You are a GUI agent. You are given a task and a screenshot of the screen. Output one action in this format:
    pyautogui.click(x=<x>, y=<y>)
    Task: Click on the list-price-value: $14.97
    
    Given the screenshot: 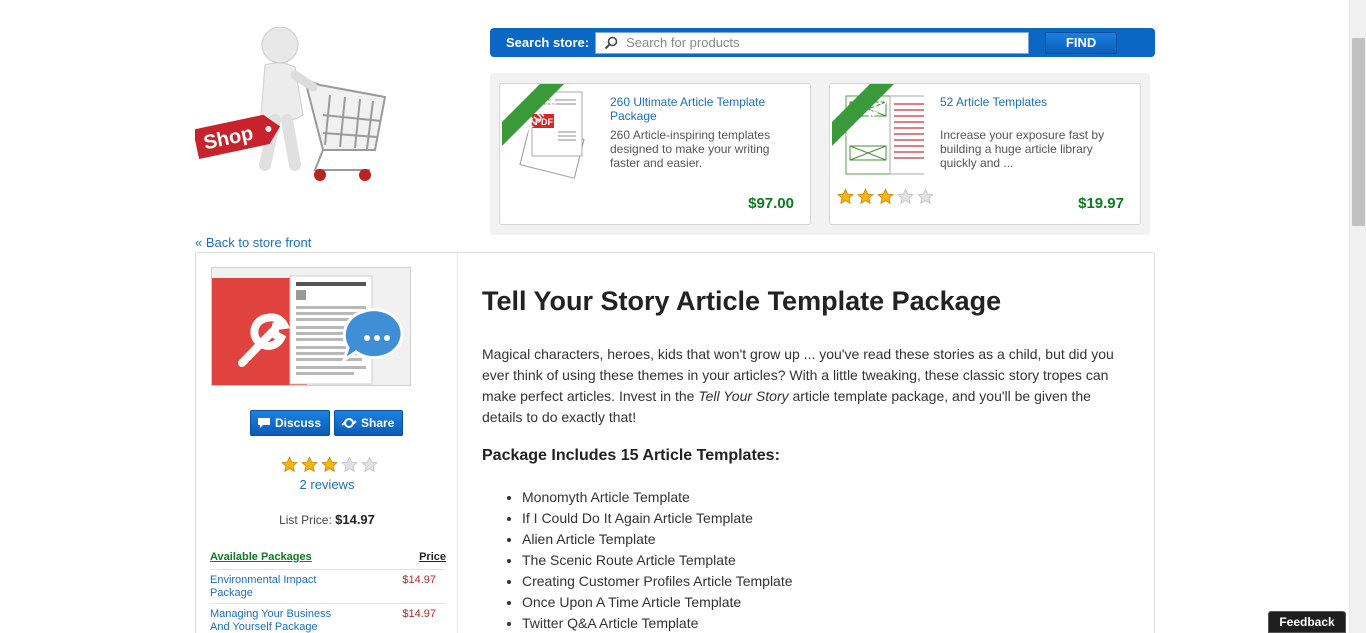 What is the action you would take?
    pyautogui.click(x=355, y=519)
    